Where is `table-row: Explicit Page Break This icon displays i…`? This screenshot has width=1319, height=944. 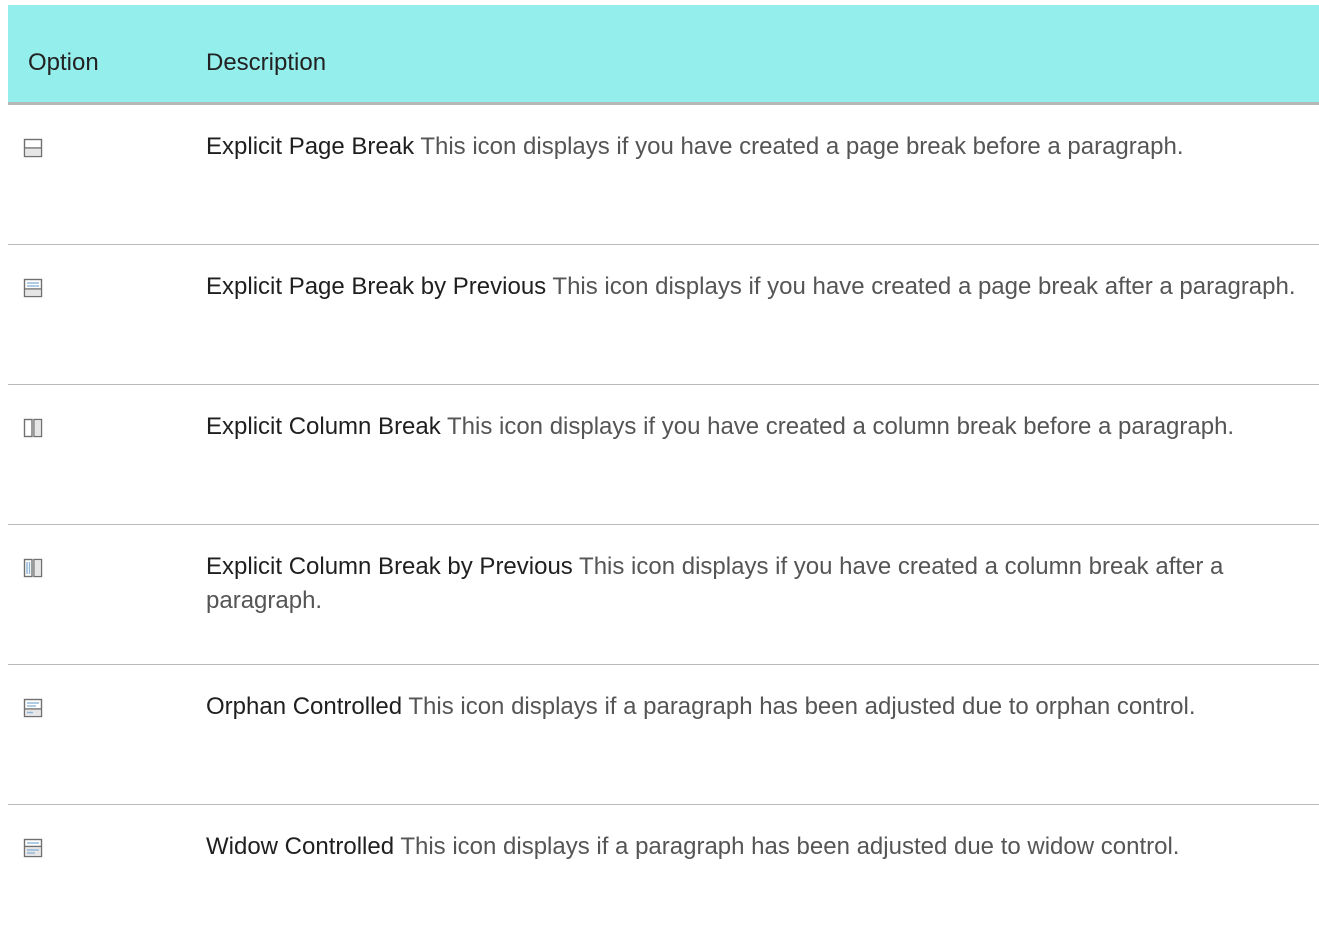
table-row: Explicit Page Break This icon displays i… is located at coordinates (663, 175).